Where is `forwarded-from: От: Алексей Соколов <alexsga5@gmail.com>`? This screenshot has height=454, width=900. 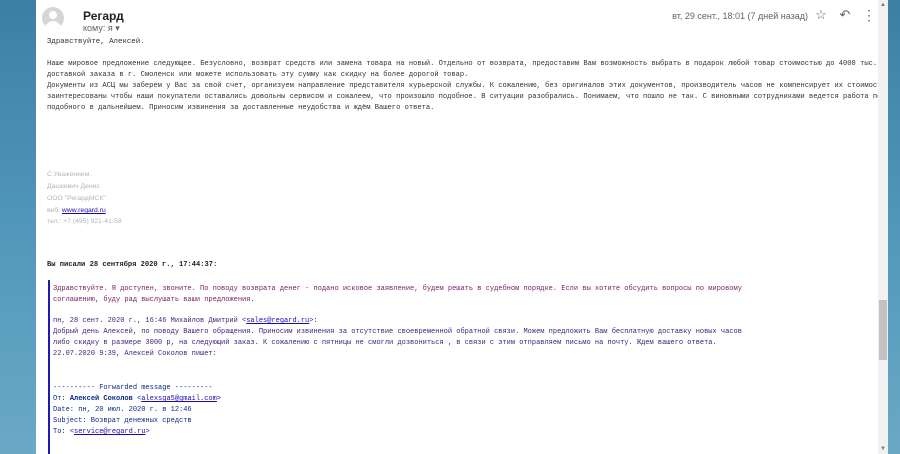
forwarded-from: От: Алексей Соколов <alexsga5@gmail.com> is located at coordinates (137, 399).